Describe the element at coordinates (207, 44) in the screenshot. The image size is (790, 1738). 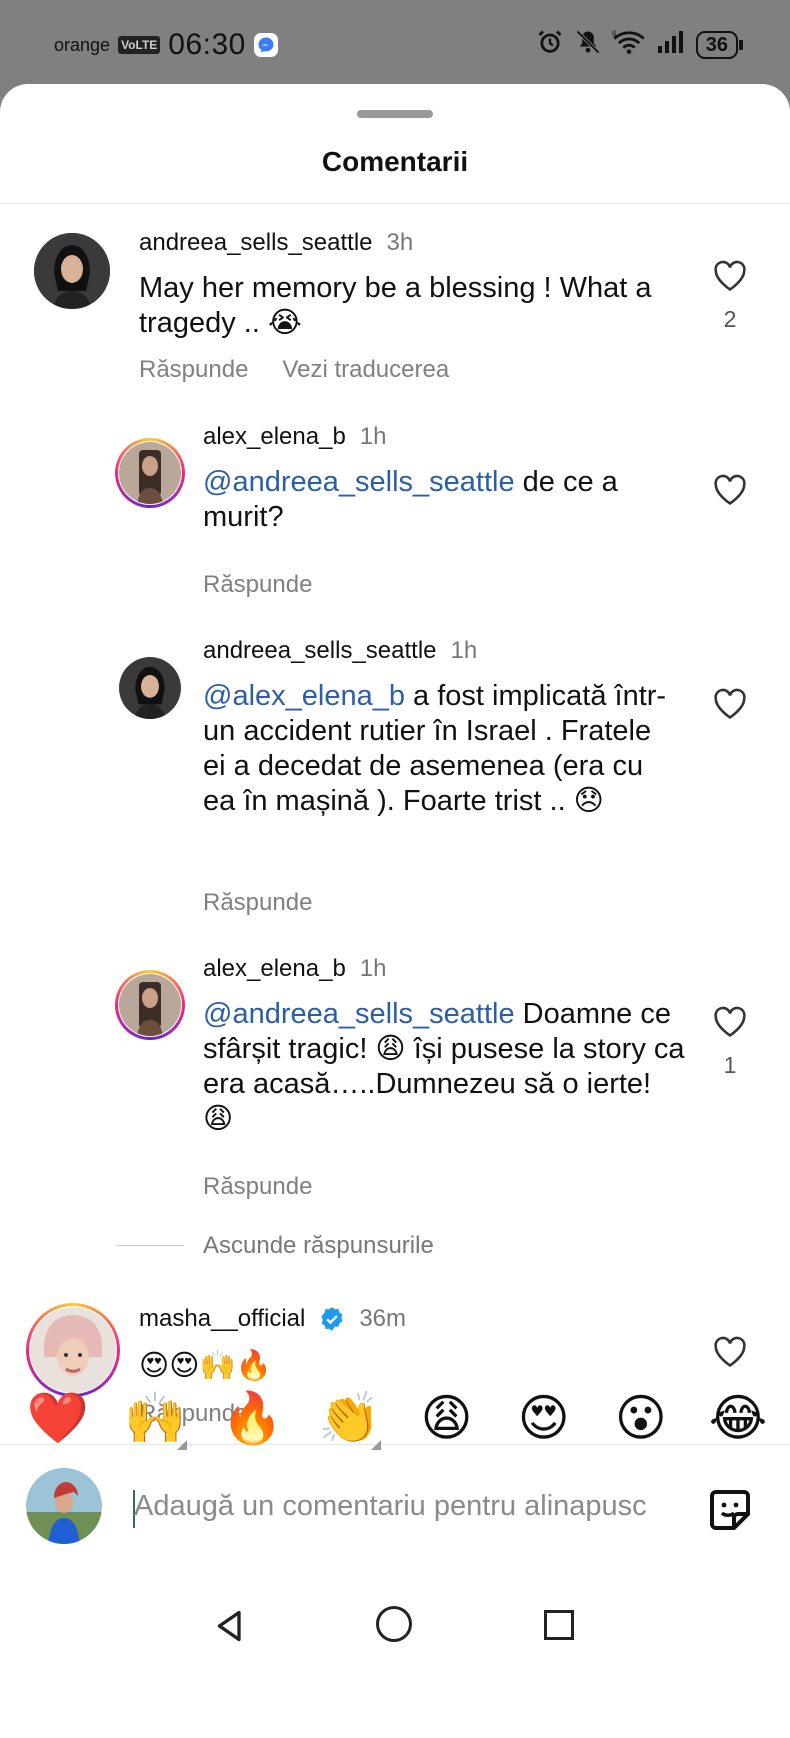
I see `status-time: 06:30` at that location.